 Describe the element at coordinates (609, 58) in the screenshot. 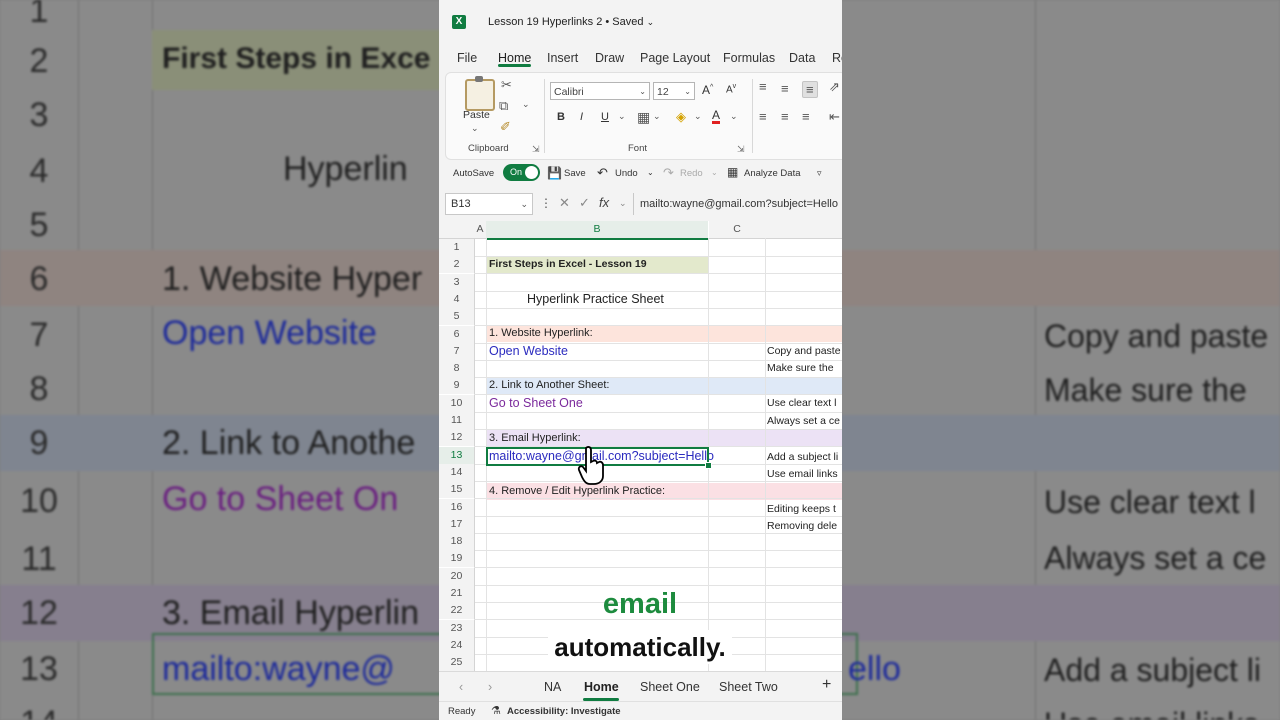

I see `tab-draw: Draw` at that location.